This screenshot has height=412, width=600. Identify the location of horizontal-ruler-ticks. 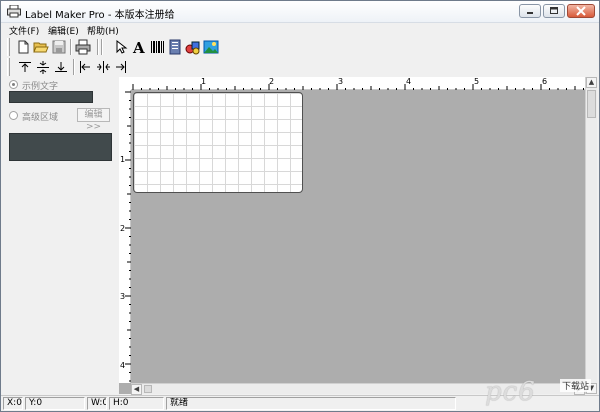
(358, 87).